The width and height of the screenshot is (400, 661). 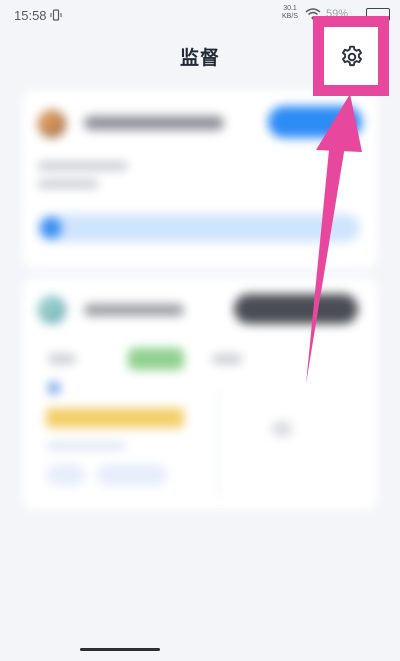 I want to click on tab-active-placeholder, so click(x=156, y=359).